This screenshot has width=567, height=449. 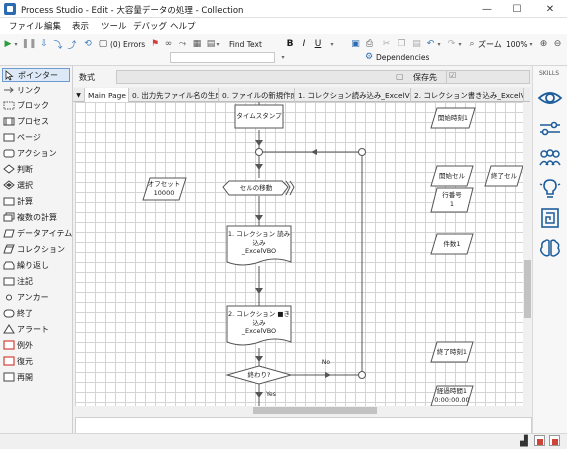 I want to click on dependencies-icon: ⚙, so click(x=369, y=57).